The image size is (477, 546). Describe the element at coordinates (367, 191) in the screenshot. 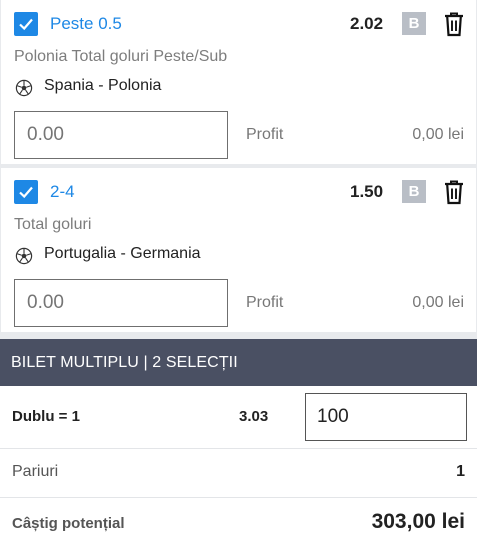

I see `selection-odd: 1.50` at that location.